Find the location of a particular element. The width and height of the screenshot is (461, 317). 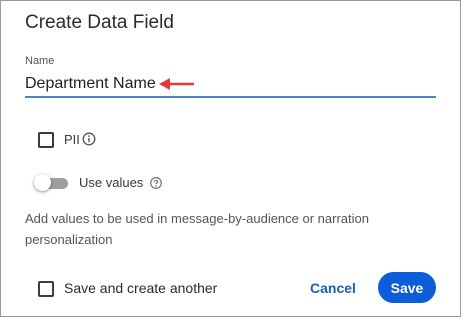

left-arrow-icon is located at coordinates (176, 84).